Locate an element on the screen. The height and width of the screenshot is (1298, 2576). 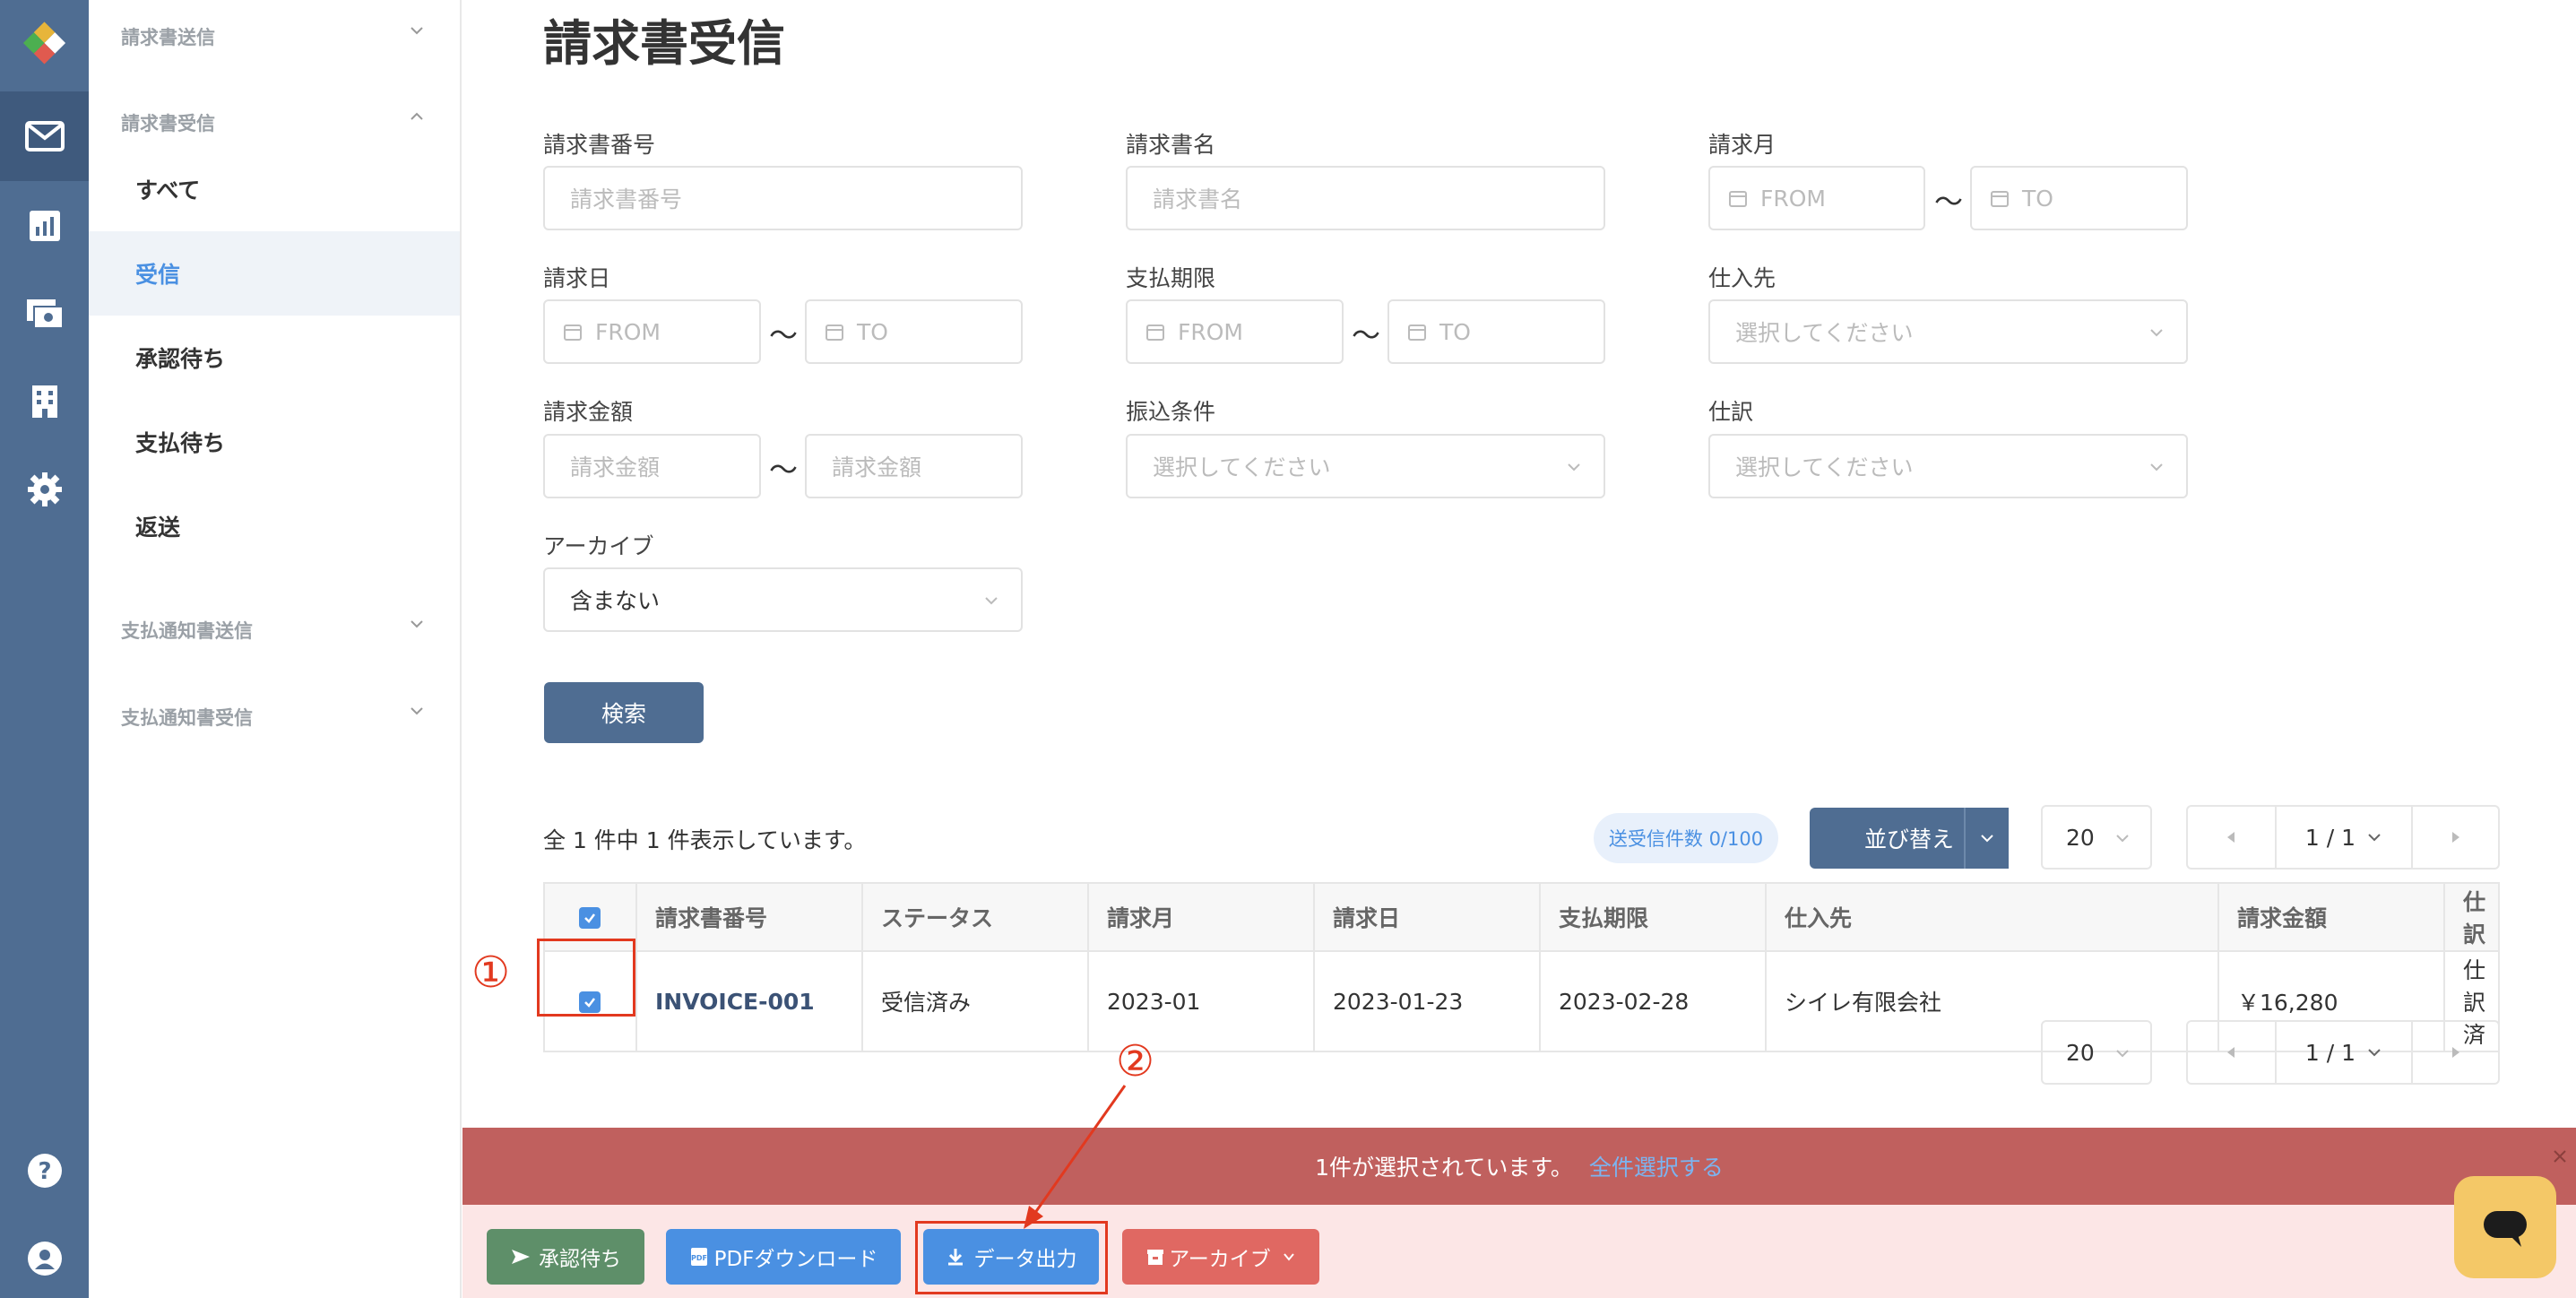
sidebar-item-received: 受信 is located at coordinates (274, 274).